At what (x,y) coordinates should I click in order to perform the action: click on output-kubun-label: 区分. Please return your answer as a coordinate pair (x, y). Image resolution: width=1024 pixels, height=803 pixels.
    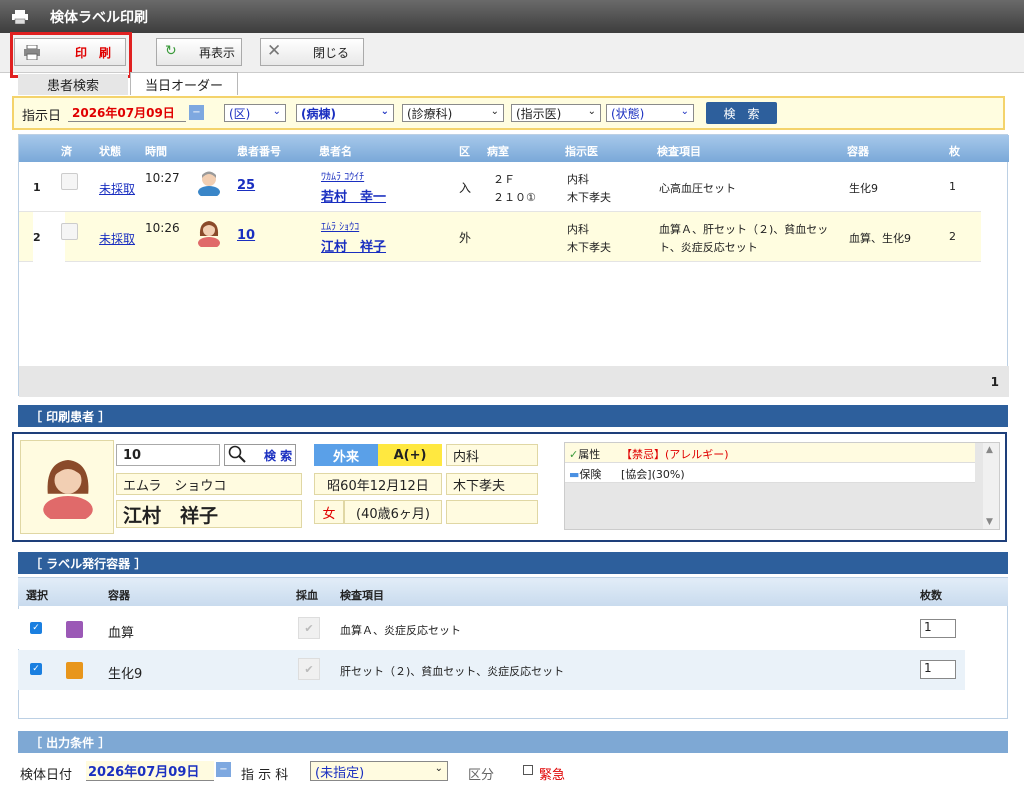
    Looking at the image, I should click on (481, 775).